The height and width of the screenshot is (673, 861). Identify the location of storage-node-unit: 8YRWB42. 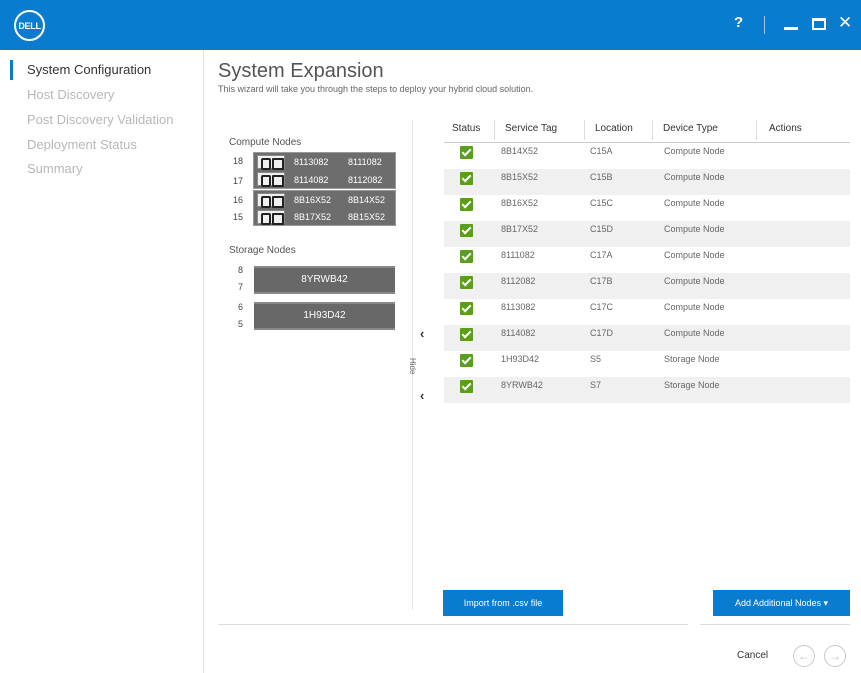
(324, 280).